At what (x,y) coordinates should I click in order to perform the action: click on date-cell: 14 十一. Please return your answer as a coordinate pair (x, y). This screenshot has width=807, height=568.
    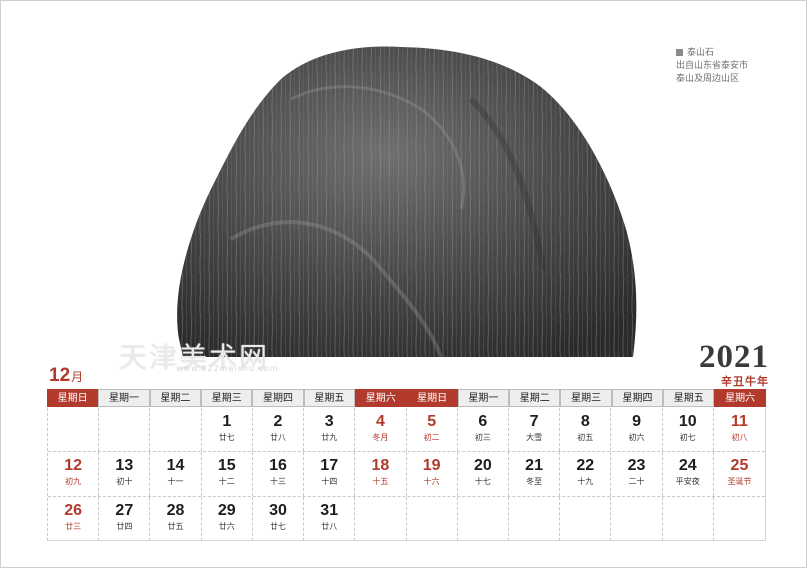
    Looking at the image, I should click on (176, 474).